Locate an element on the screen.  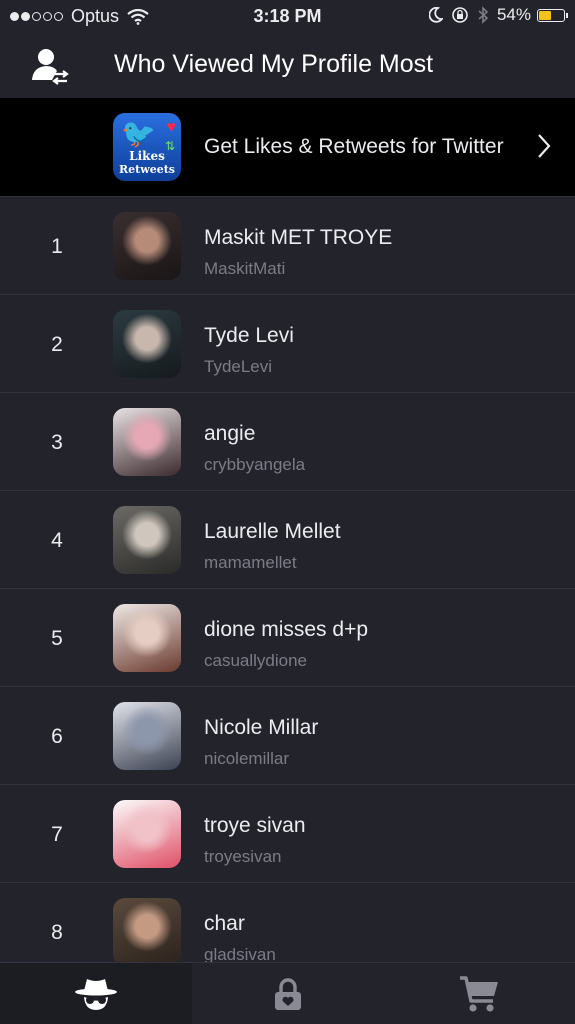
list-item: 4 Laurelle Mellet mamamellet is located at coordinates (287, 539).